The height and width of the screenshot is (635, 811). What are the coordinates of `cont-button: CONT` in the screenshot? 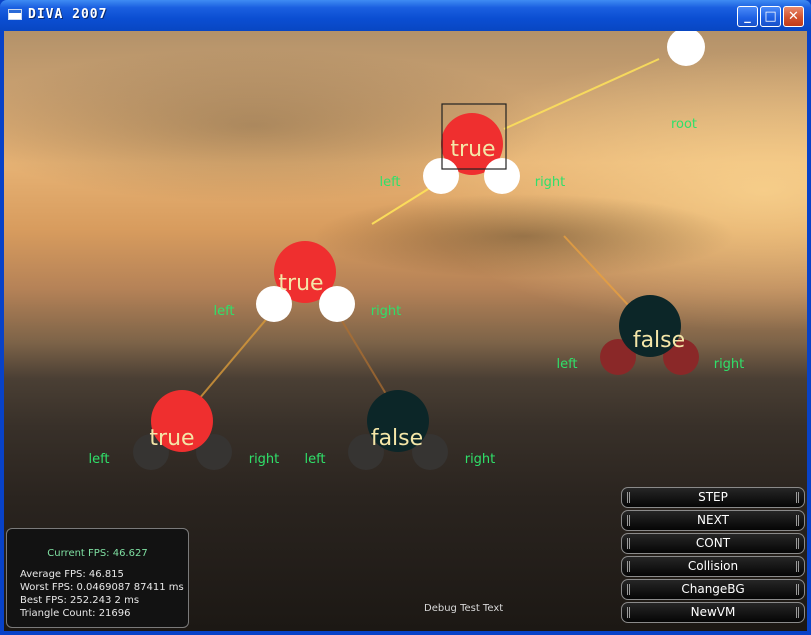 It's located at (713, 543).